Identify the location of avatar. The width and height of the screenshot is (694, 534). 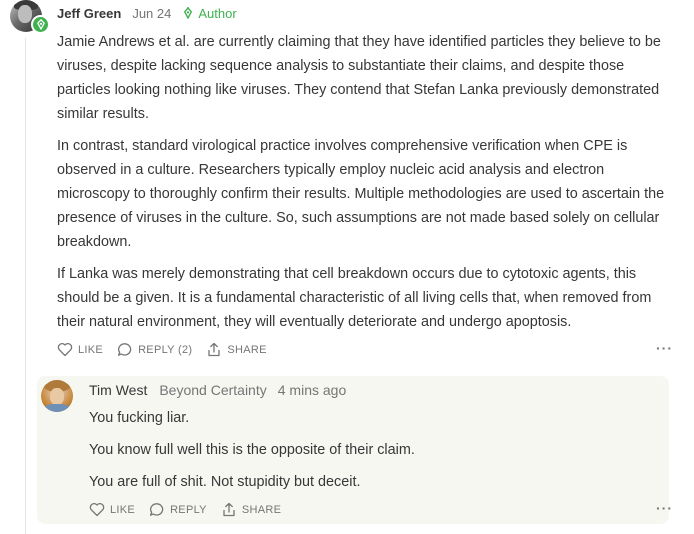
(57, 396).